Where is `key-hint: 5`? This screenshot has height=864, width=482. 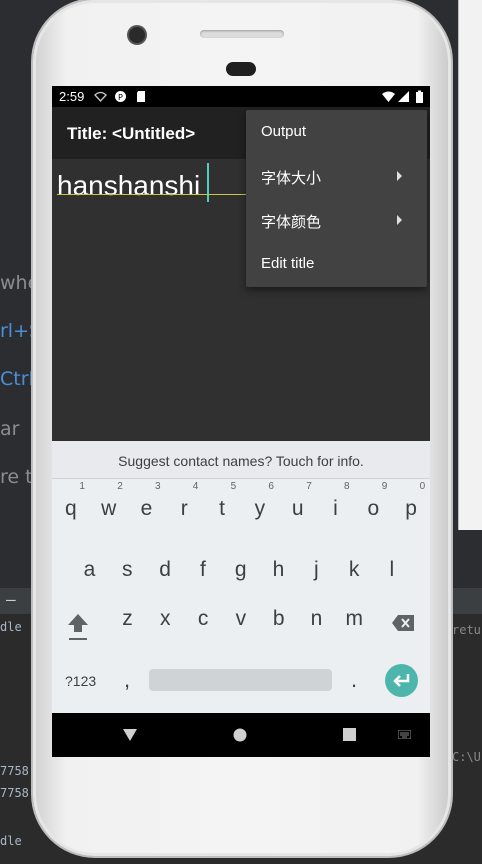 key-hint: 5 is located at coordinates (233, 486).